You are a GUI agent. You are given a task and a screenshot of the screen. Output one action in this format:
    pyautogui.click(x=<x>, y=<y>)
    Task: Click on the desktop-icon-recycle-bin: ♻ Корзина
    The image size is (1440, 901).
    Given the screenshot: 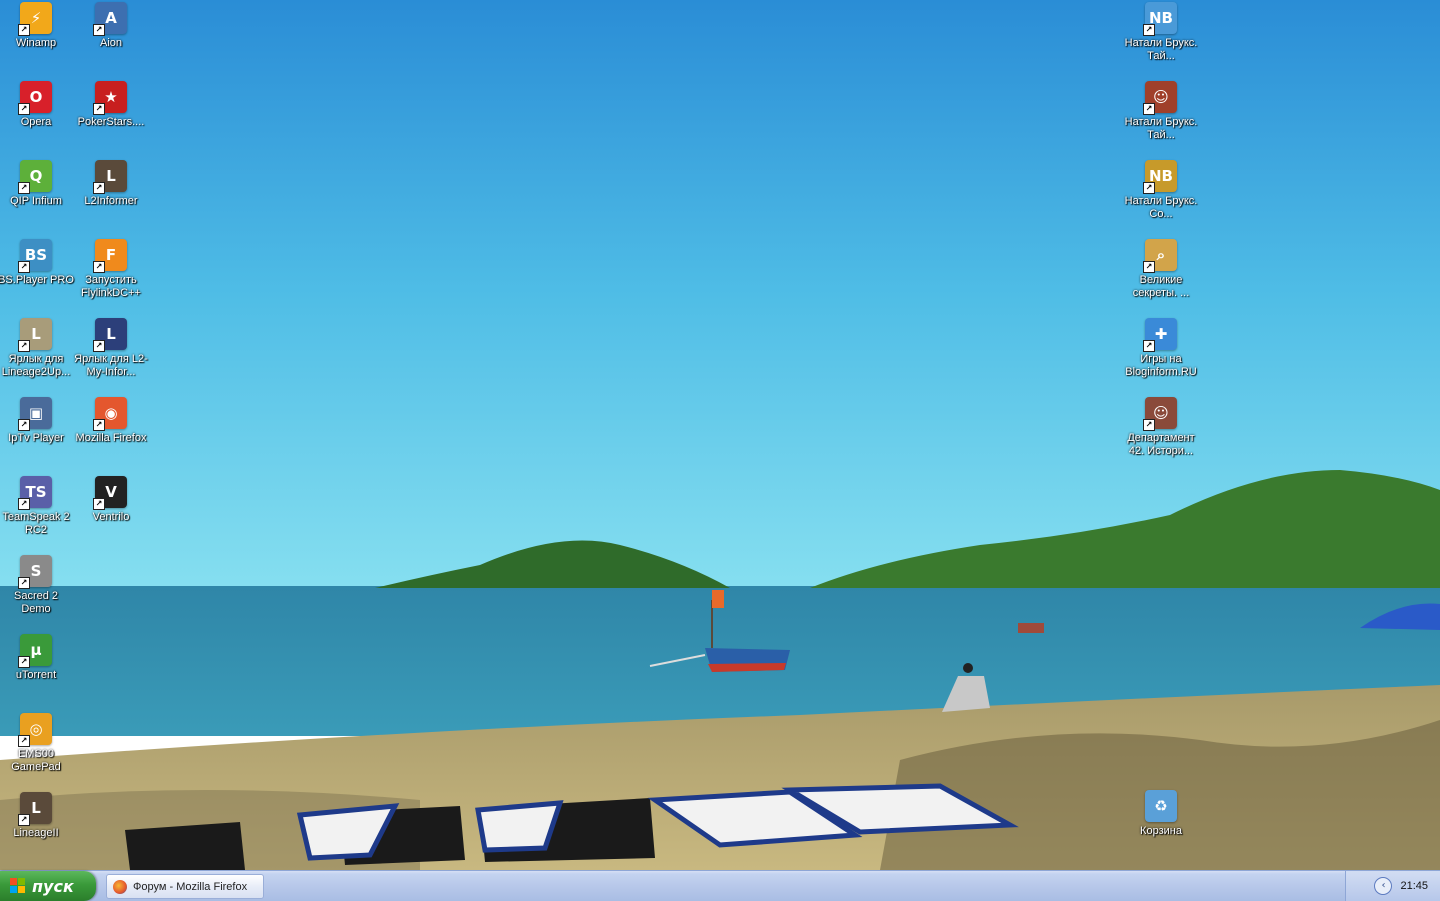 What is the action you would take?
    pyautogui.click(x=1161, y=814)
    